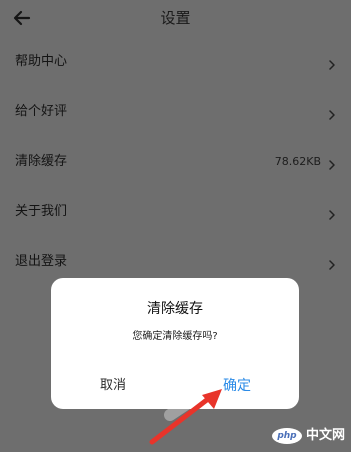  I want to click on settings-item-help-center: 帮助中心, so click(175, 62).